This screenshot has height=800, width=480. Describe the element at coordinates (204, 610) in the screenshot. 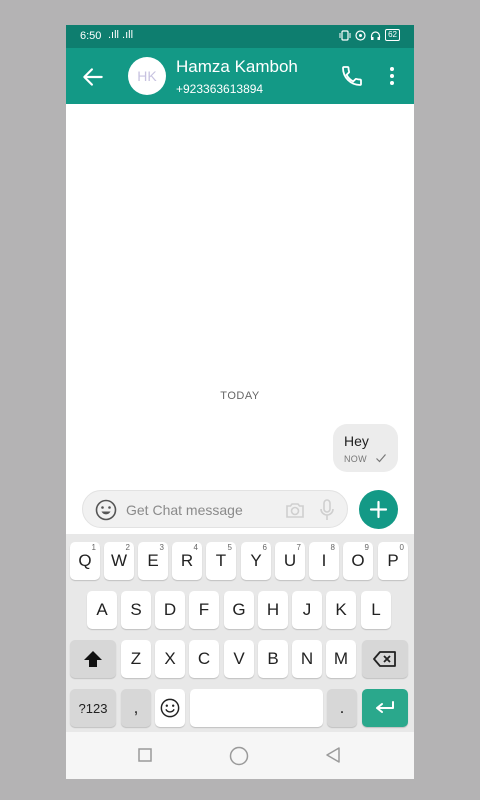

I see `key-f: F` at that location.